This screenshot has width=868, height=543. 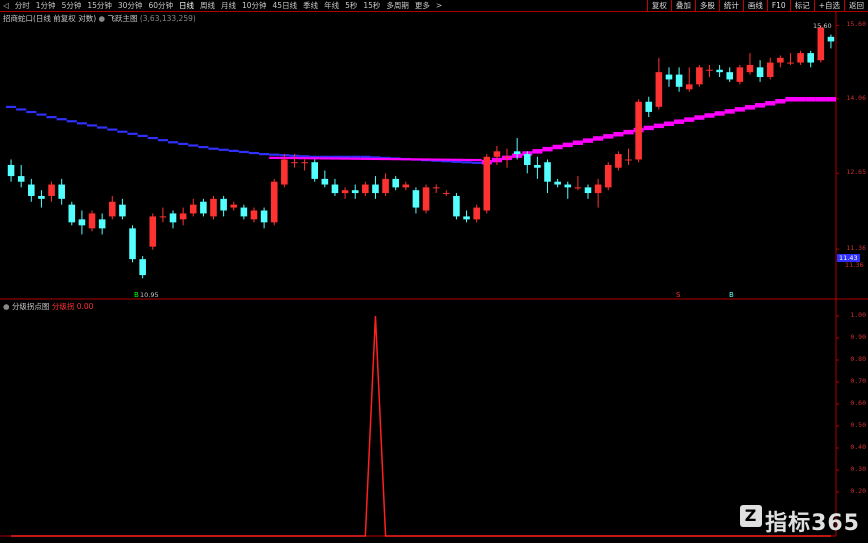 I want to click on sell-marker: S, so click(x=678, y=295).